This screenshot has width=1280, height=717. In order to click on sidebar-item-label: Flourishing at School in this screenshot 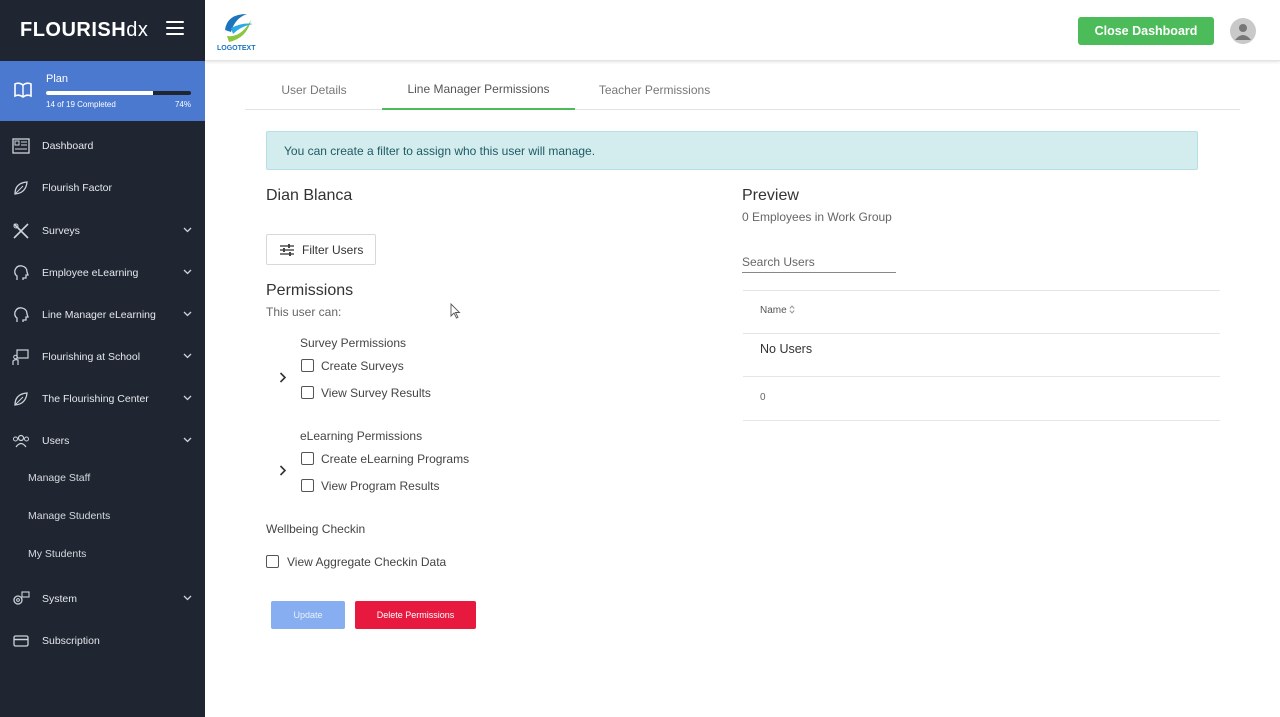, I will do `click(91, 357)`.